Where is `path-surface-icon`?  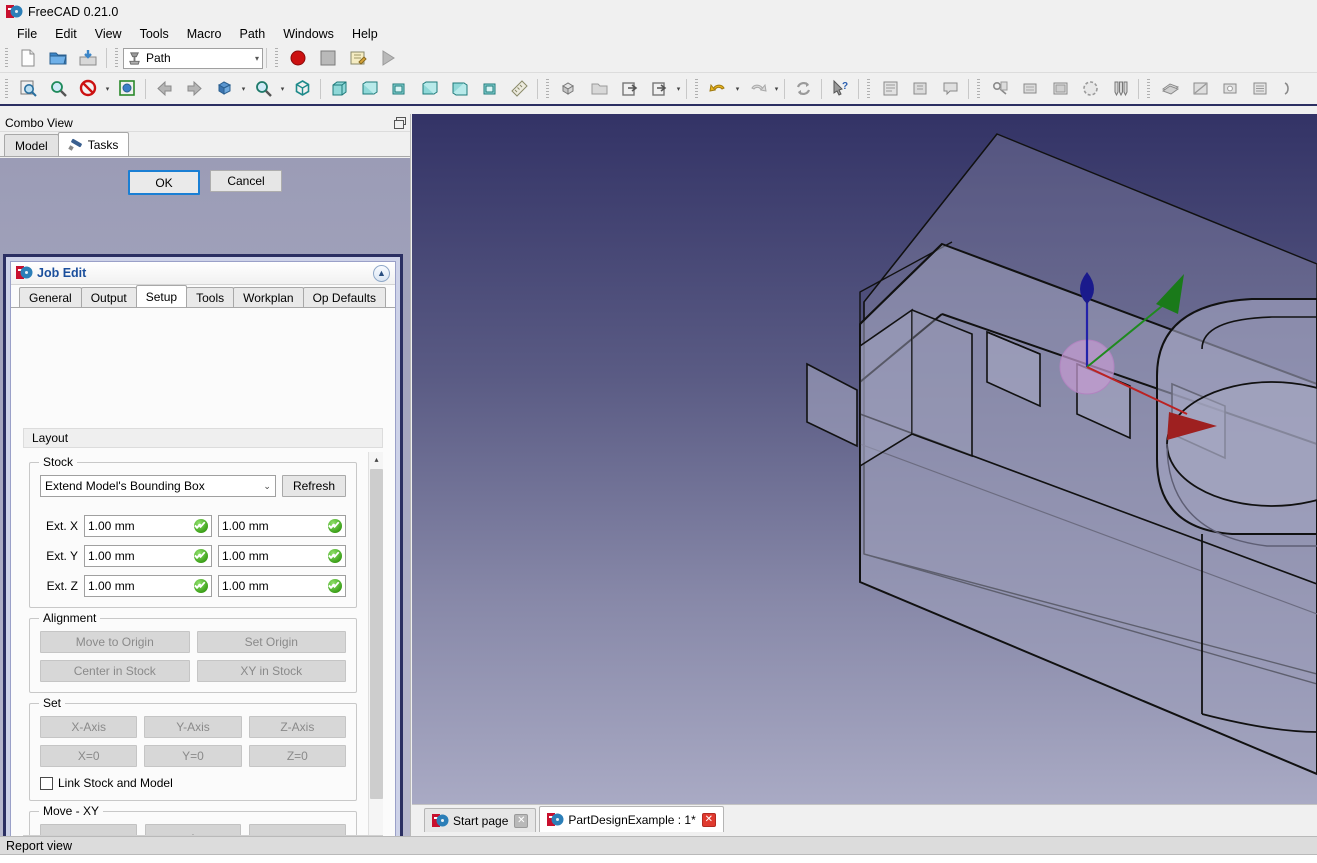
path-surface-icon is located at coordinates (1060, 88).